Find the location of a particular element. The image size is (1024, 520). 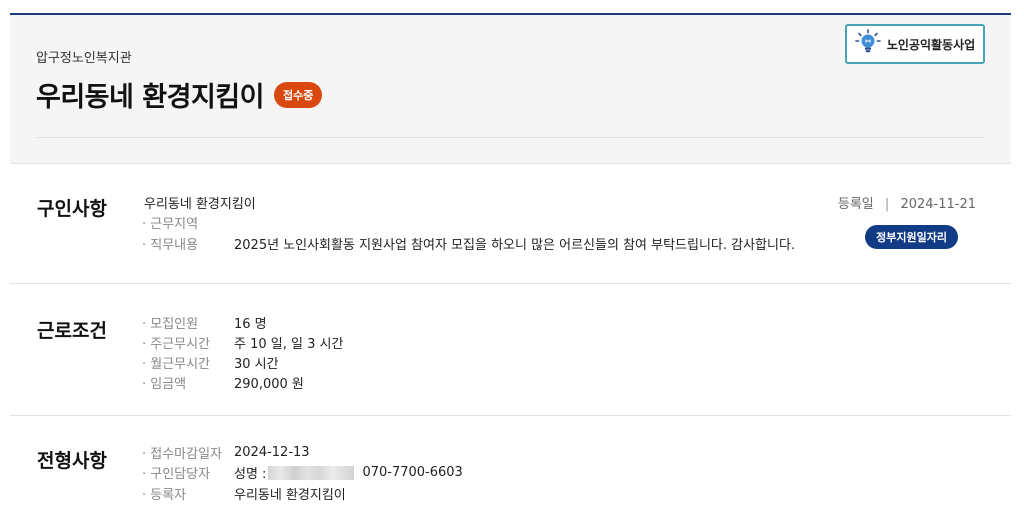

condition-row: · 월근무시간 30 시간 is located at coordinates (210, 362).